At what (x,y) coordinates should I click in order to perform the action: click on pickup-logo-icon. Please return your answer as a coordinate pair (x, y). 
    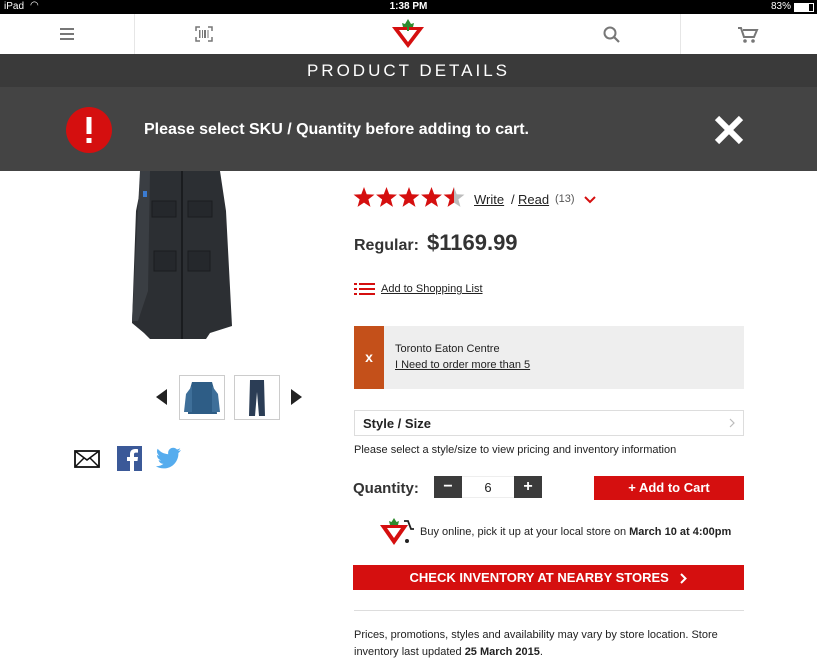
    Looking at the image, I should click on (397, 531).